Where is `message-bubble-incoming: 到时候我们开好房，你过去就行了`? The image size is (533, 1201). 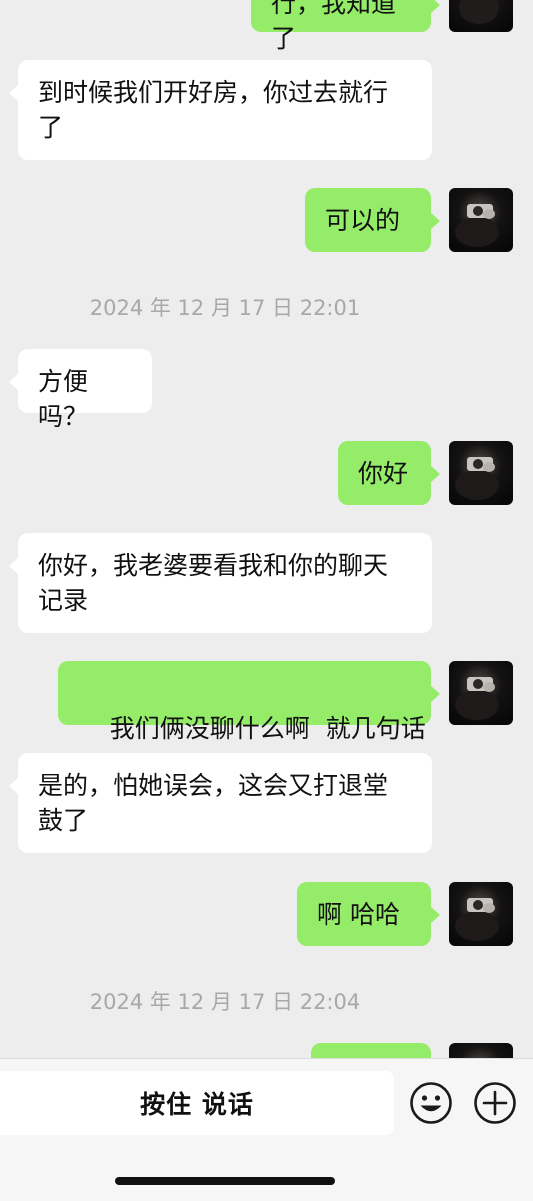 message-bubble-incoming: 到时候我们开好房，你过去就行了 is located at coordinates (220, 110).